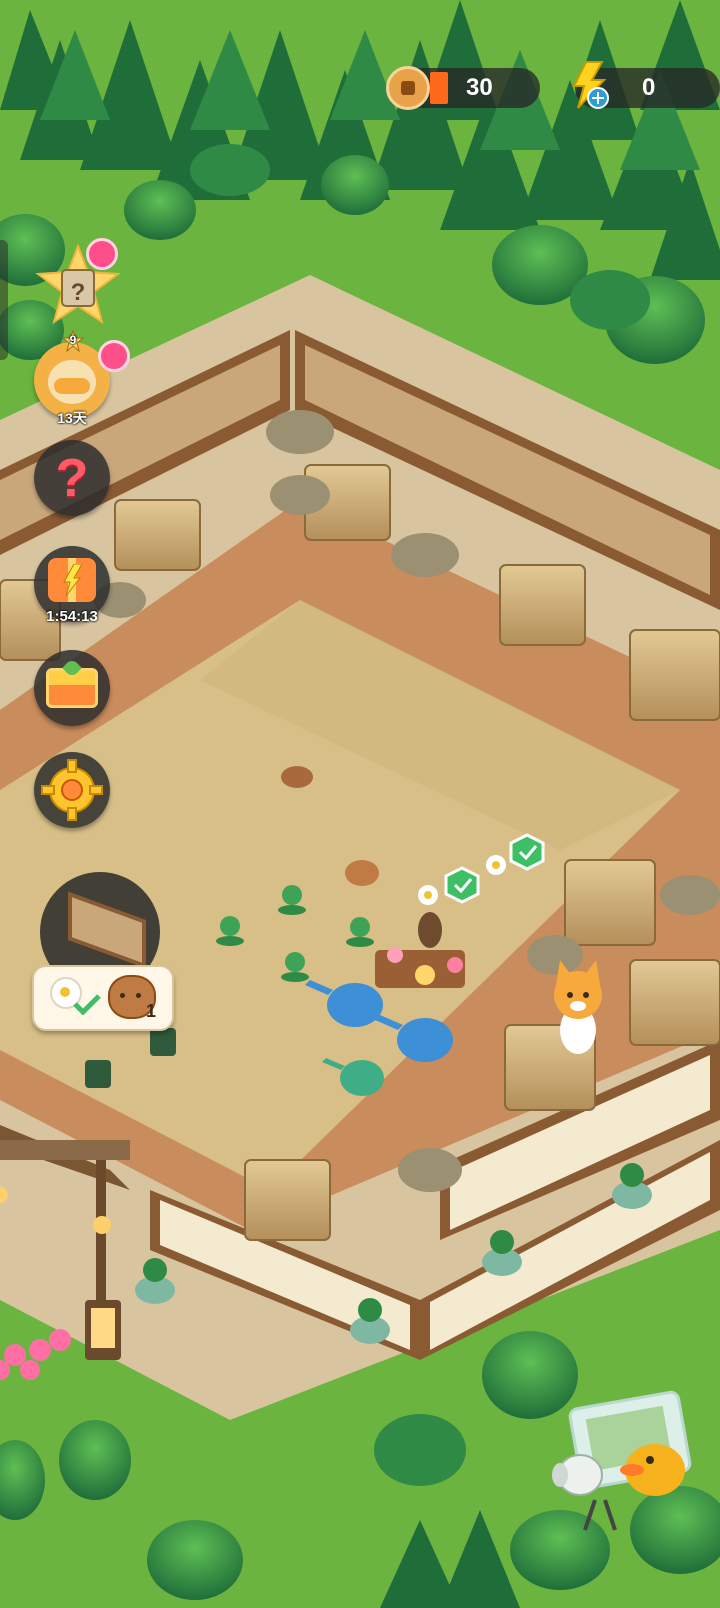 Image resolution: width=720 pixels, height=1608 pixels. I want to click on task-count: 1, so click(151, 1011).